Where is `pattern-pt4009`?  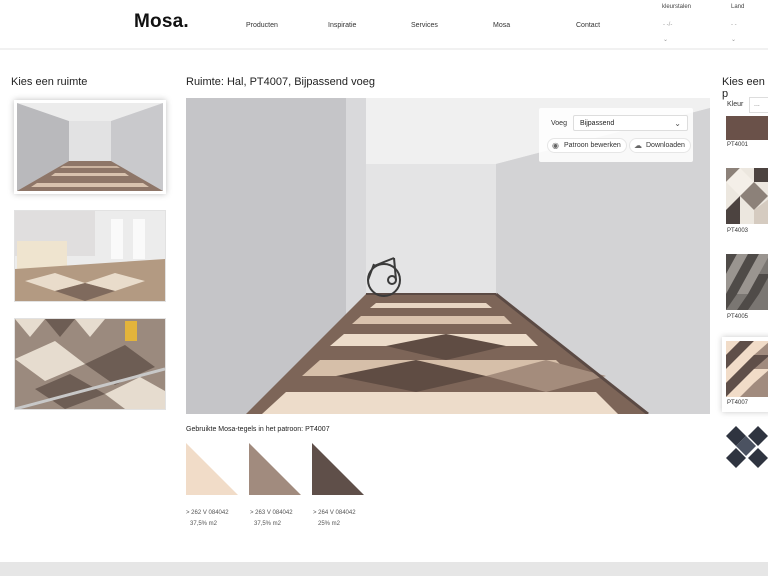 pattern-pt4009 is located at coordinates (747, 448).